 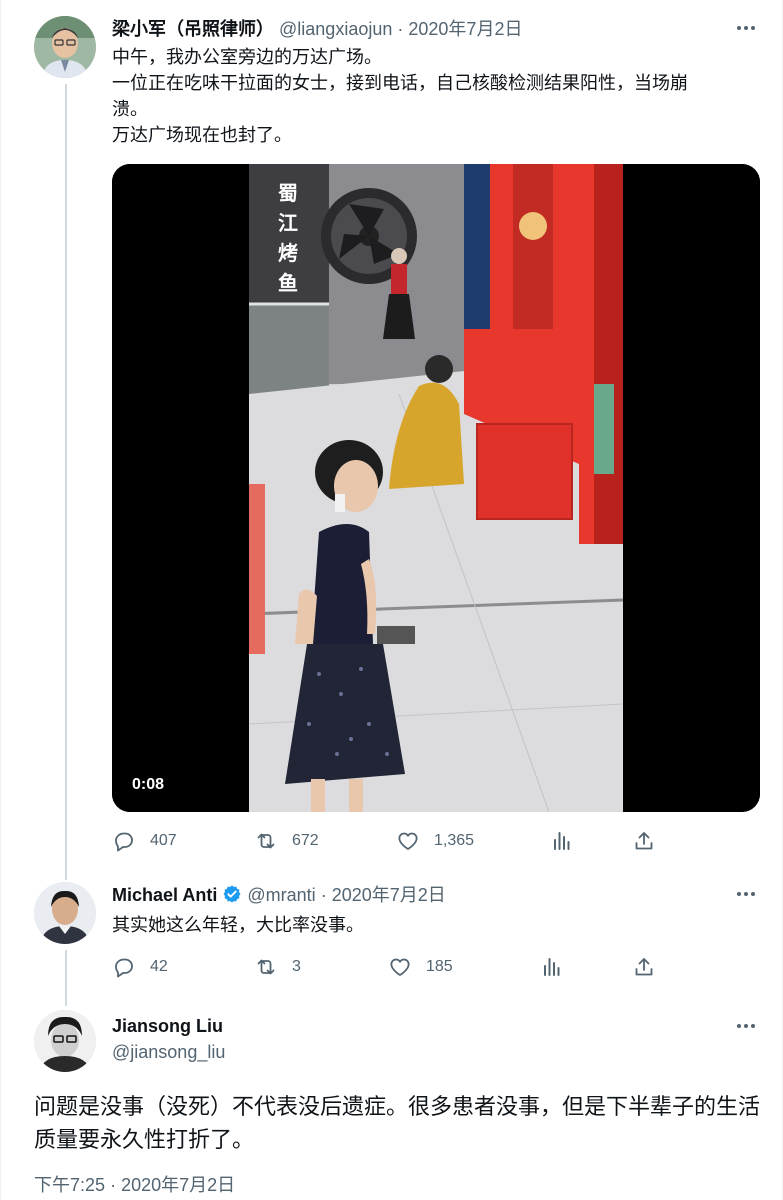 What do you see at coordinates (144, 841) in the screenshot?
I see `reply-button: 407` at bounding box center [144, 841].